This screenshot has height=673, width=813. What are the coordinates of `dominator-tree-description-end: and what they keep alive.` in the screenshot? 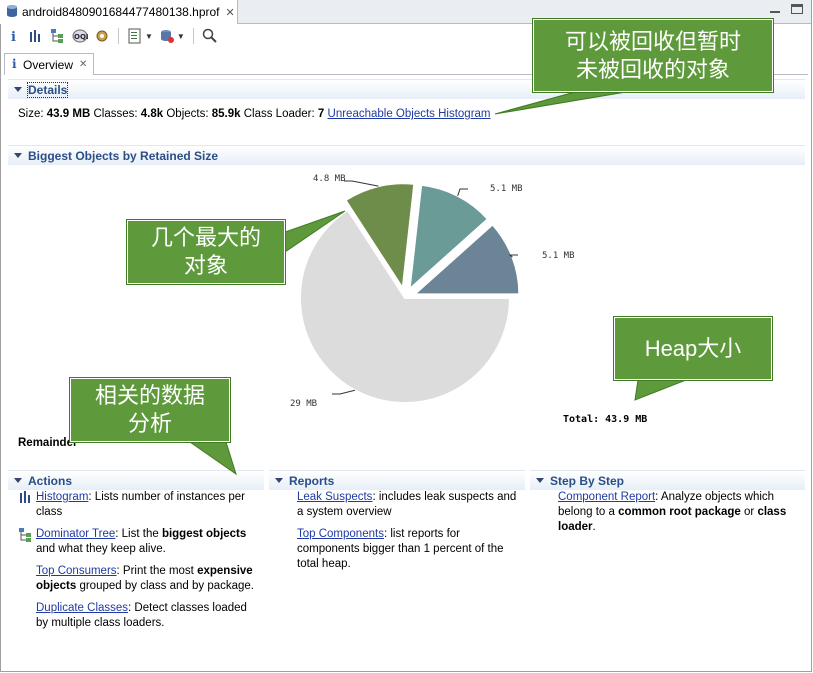 It's located at (101, 549).